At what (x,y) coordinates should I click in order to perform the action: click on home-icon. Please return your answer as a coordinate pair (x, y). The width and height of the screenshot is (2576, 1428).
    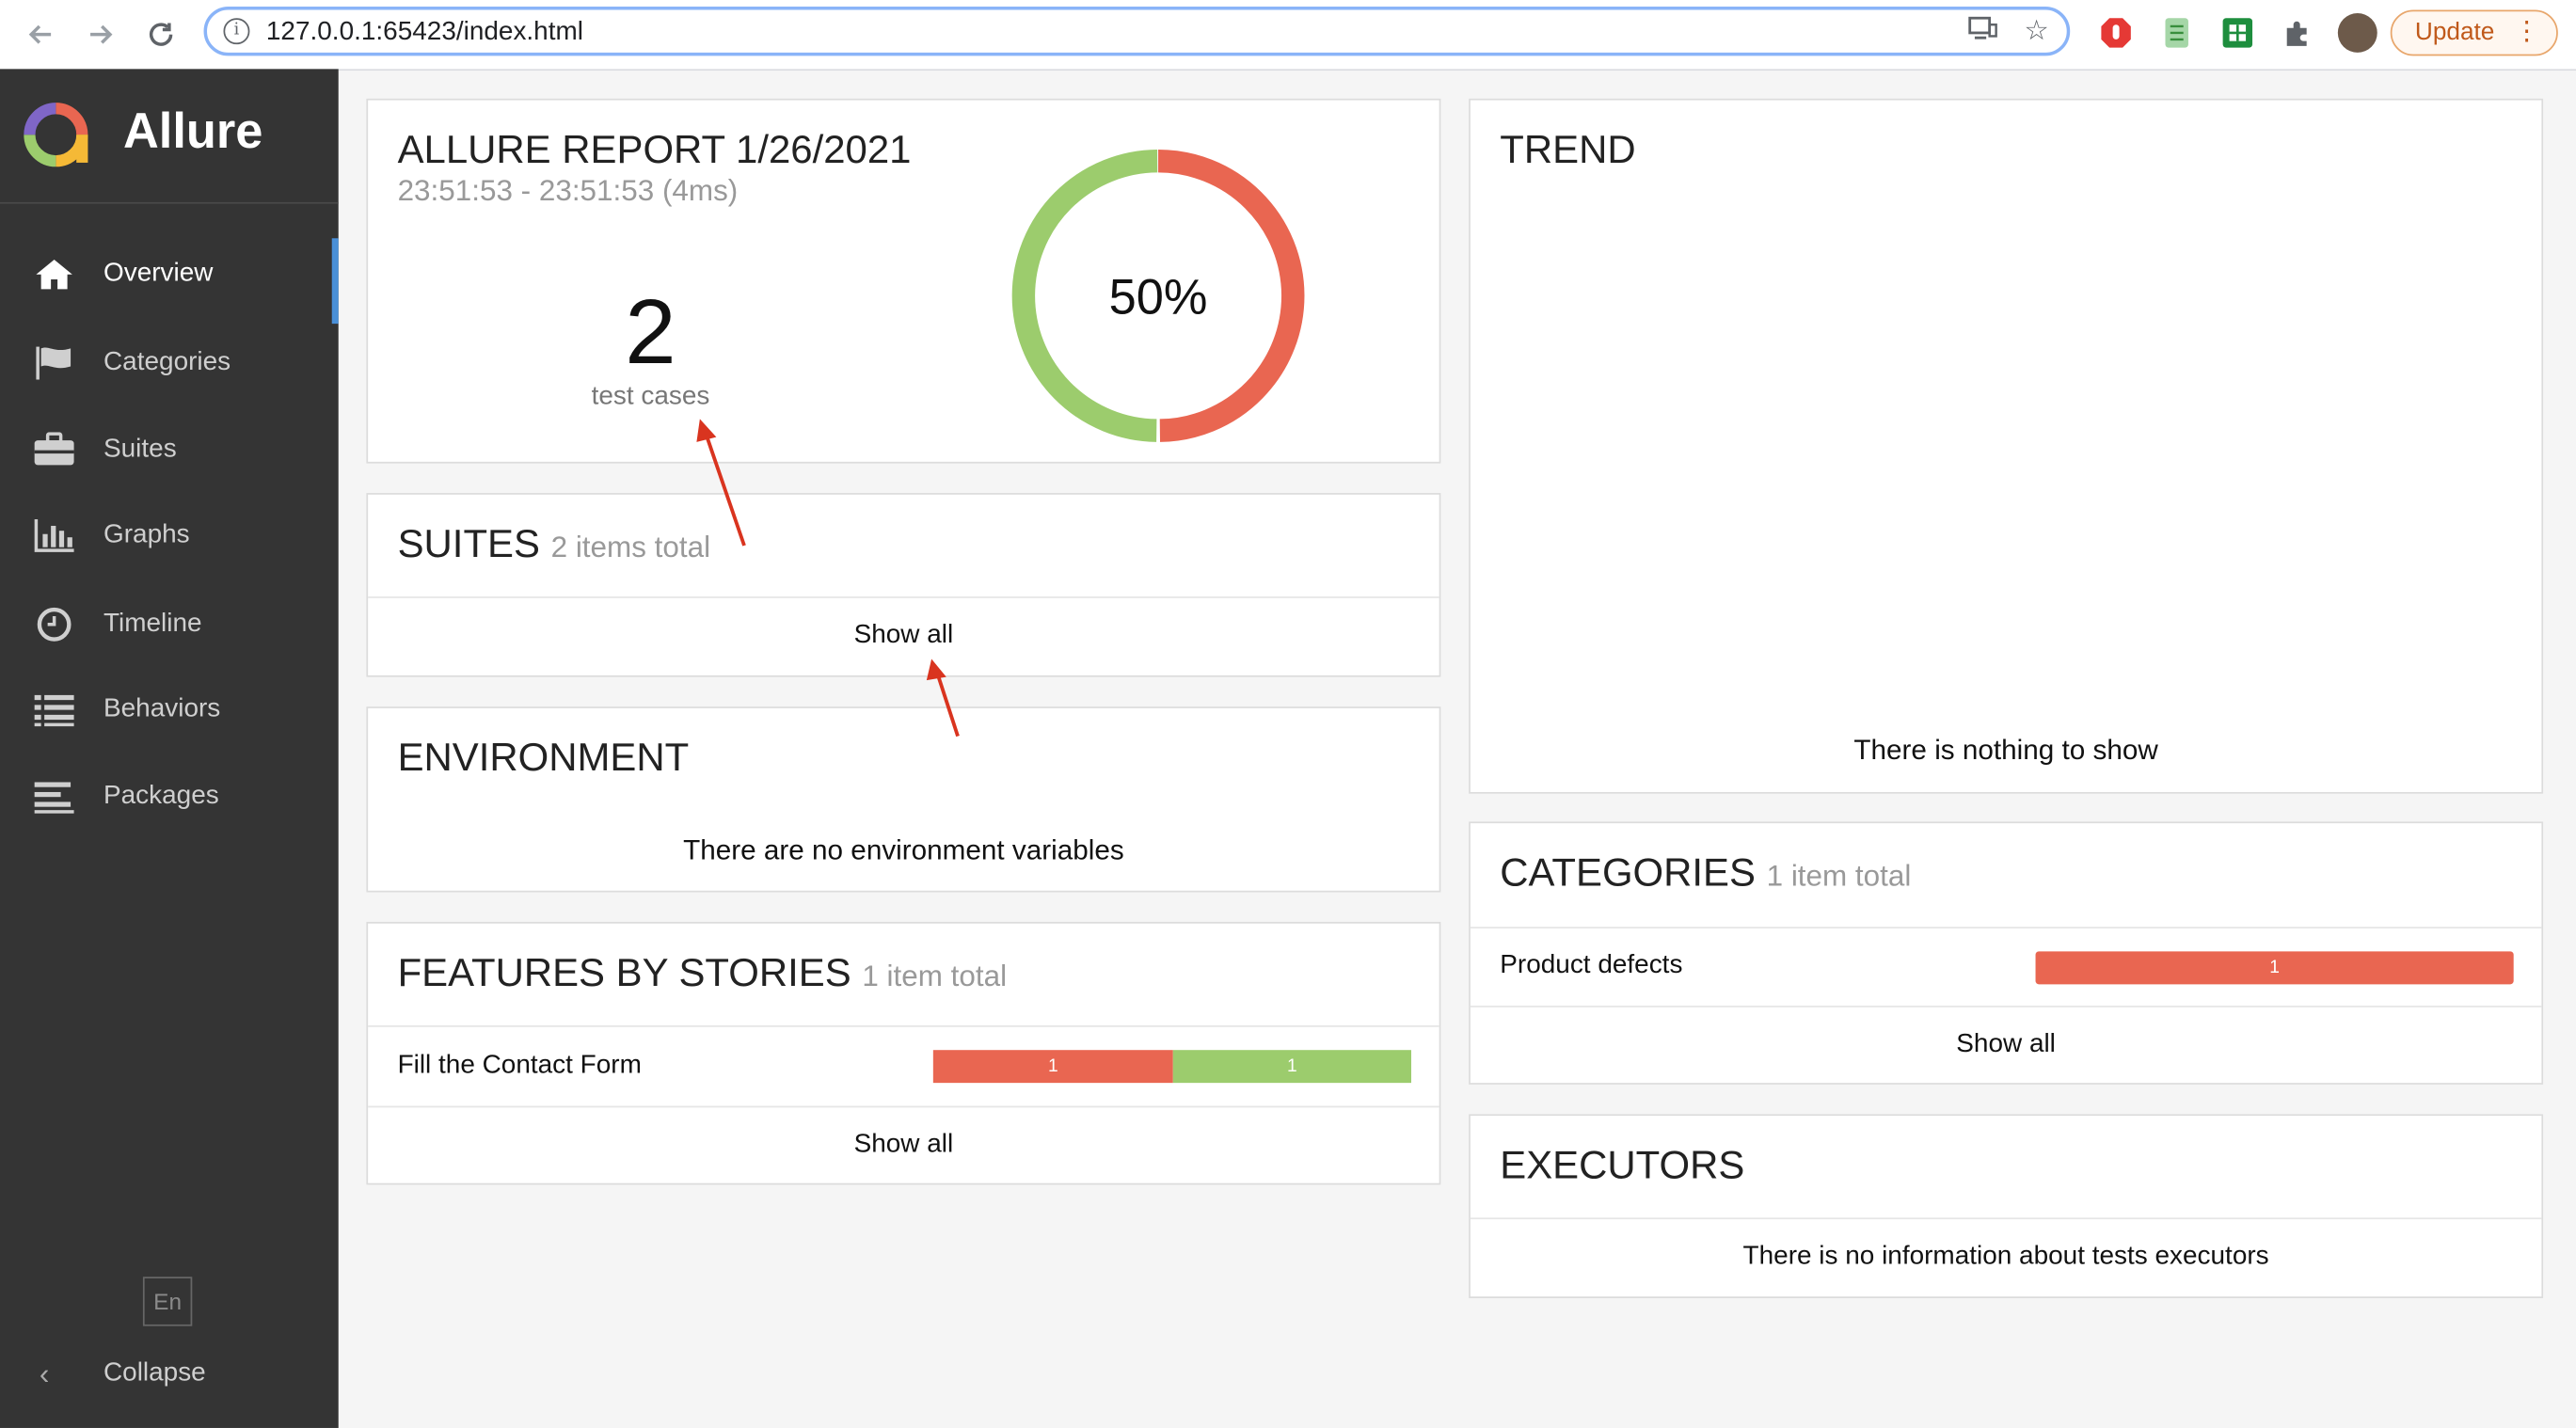
    Looking at the image, I should click on (54, 274).